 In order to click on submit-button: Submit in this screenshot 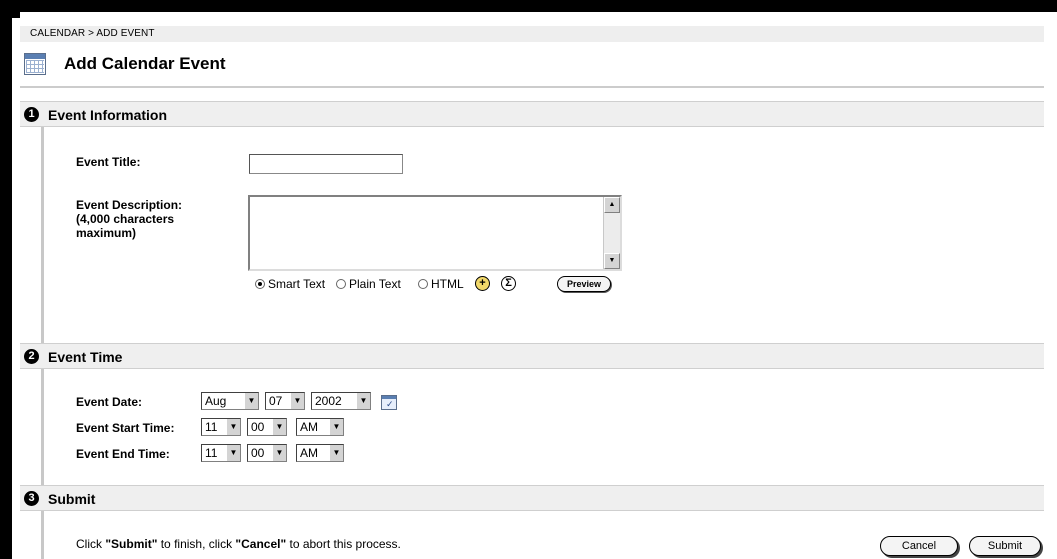, I will do `click(1005, 546)`.